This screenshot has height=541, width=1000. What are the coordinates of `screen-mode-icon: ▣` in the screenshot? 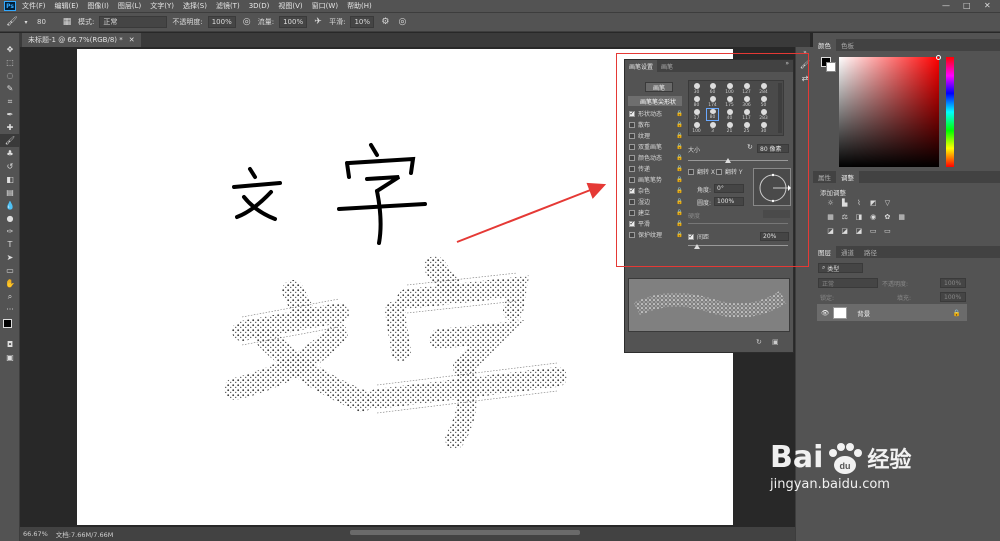 It's located at (10, 357).